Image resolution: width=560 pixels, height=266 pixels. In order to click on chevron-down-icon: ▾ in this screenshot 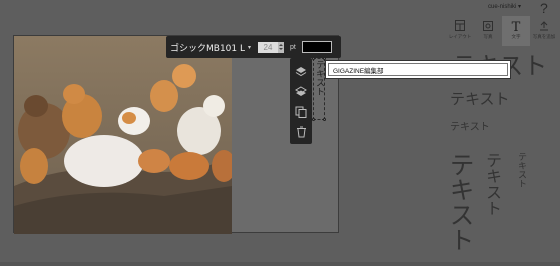, I will do `click(253, 47)`.